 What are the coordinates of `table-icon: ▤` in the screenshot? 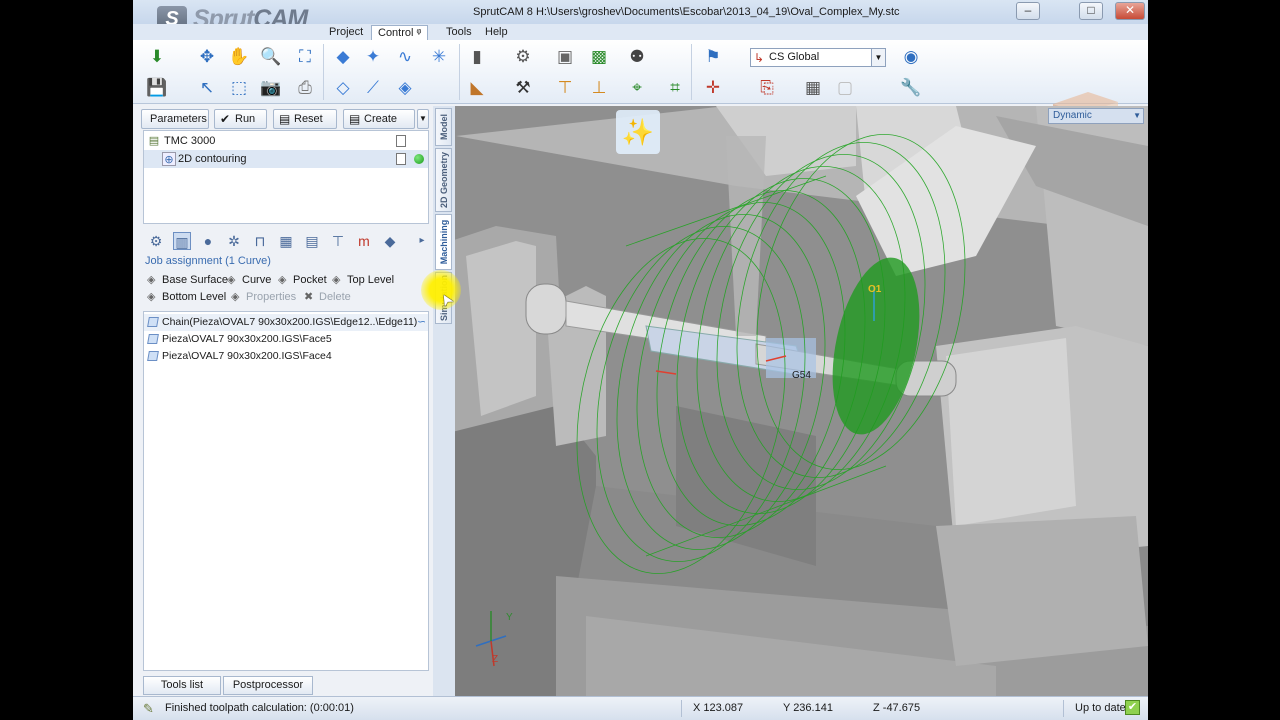 It's located at (312, 241).